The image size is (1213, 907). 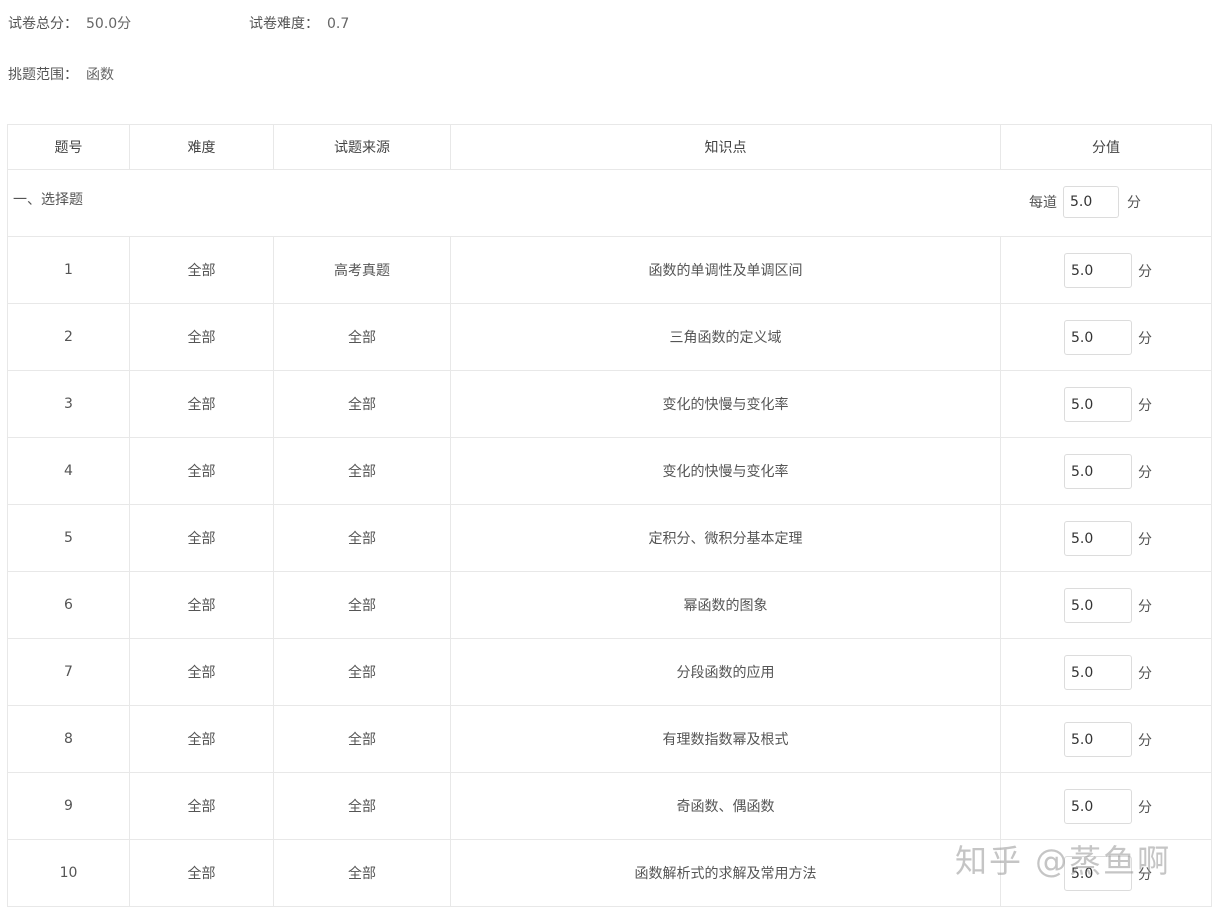 What do you see at coordinates (725, 605) in the screenshot?
I see `question-knowledge-point: 幂函数的图象` at bounding box center [725, 605].